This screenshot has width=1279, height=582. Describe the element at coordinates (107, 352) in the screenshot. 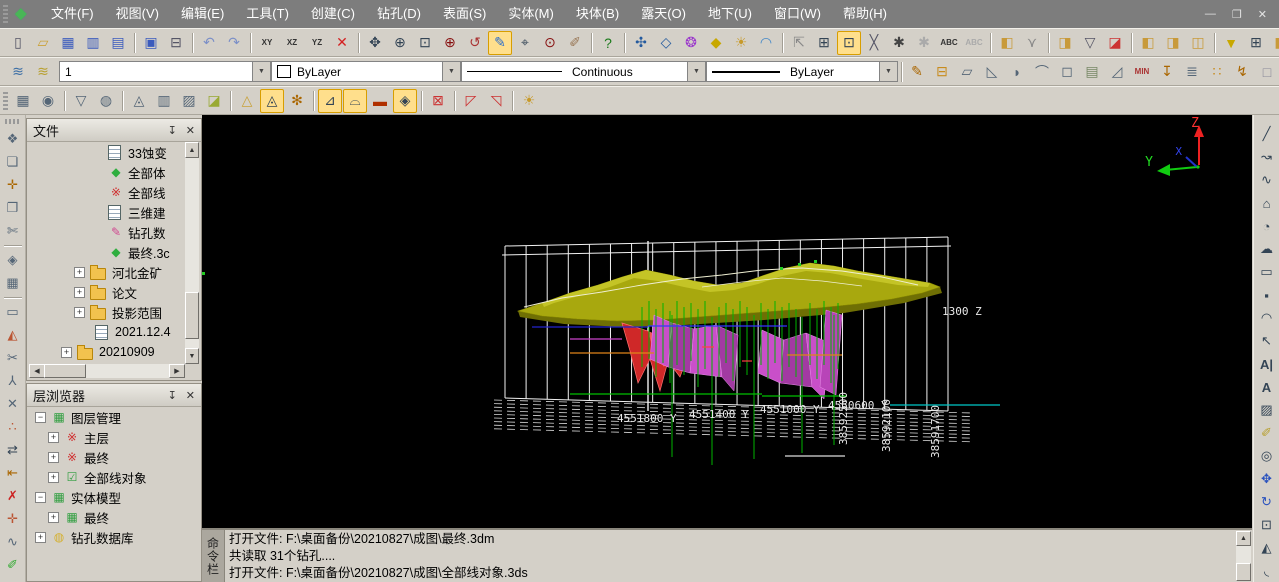

I see `tree-item: +20210909` at that location.